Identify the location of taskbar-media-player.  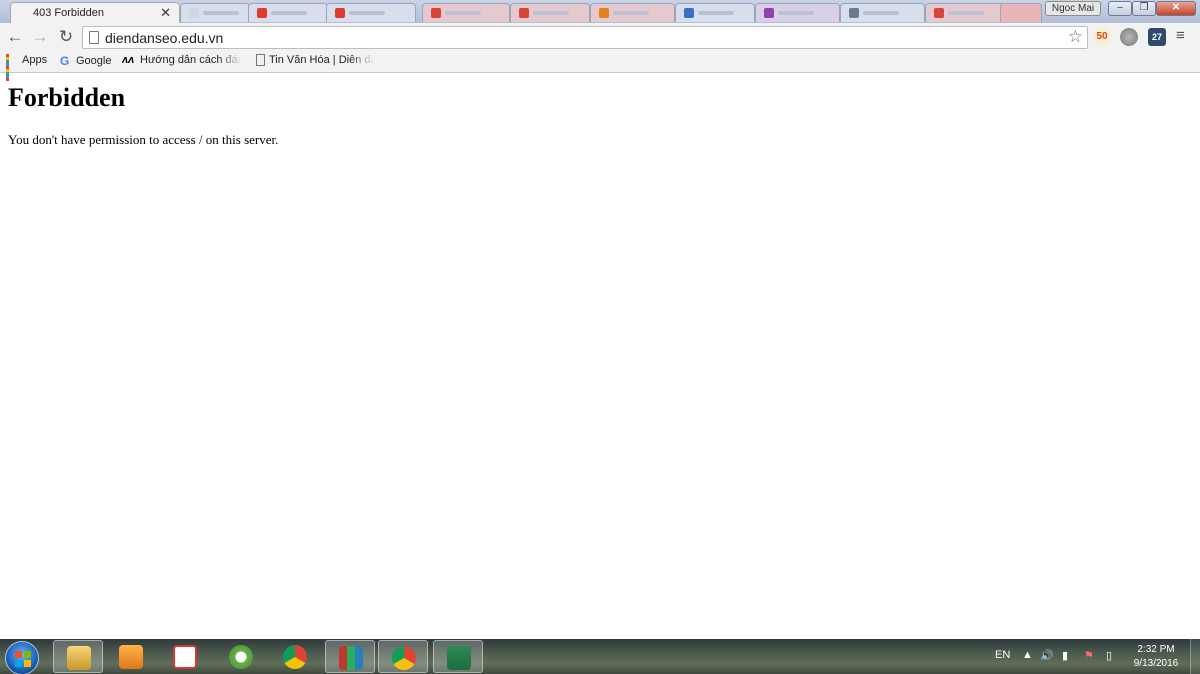
(131, 656).